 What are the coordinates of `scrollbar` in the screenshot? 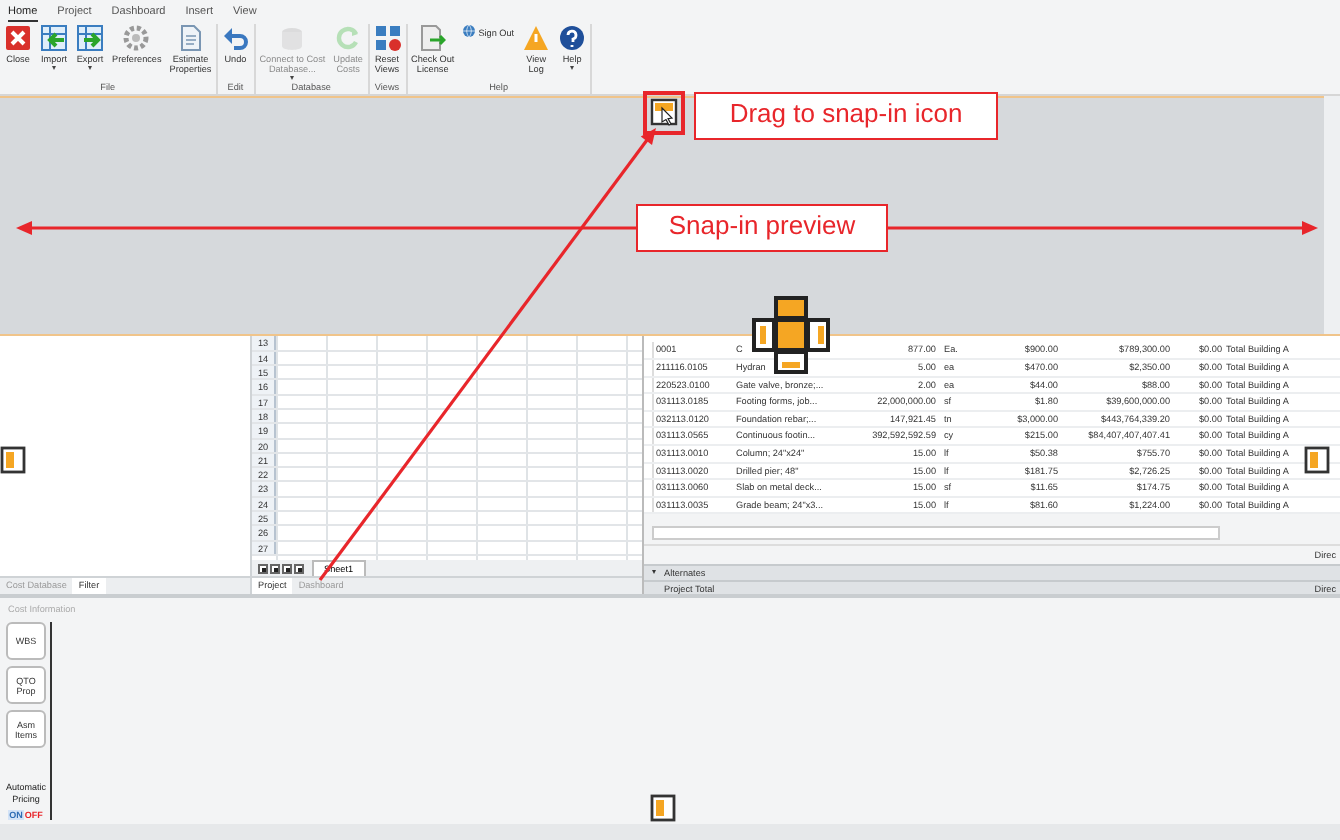 It's located at (936, 533).